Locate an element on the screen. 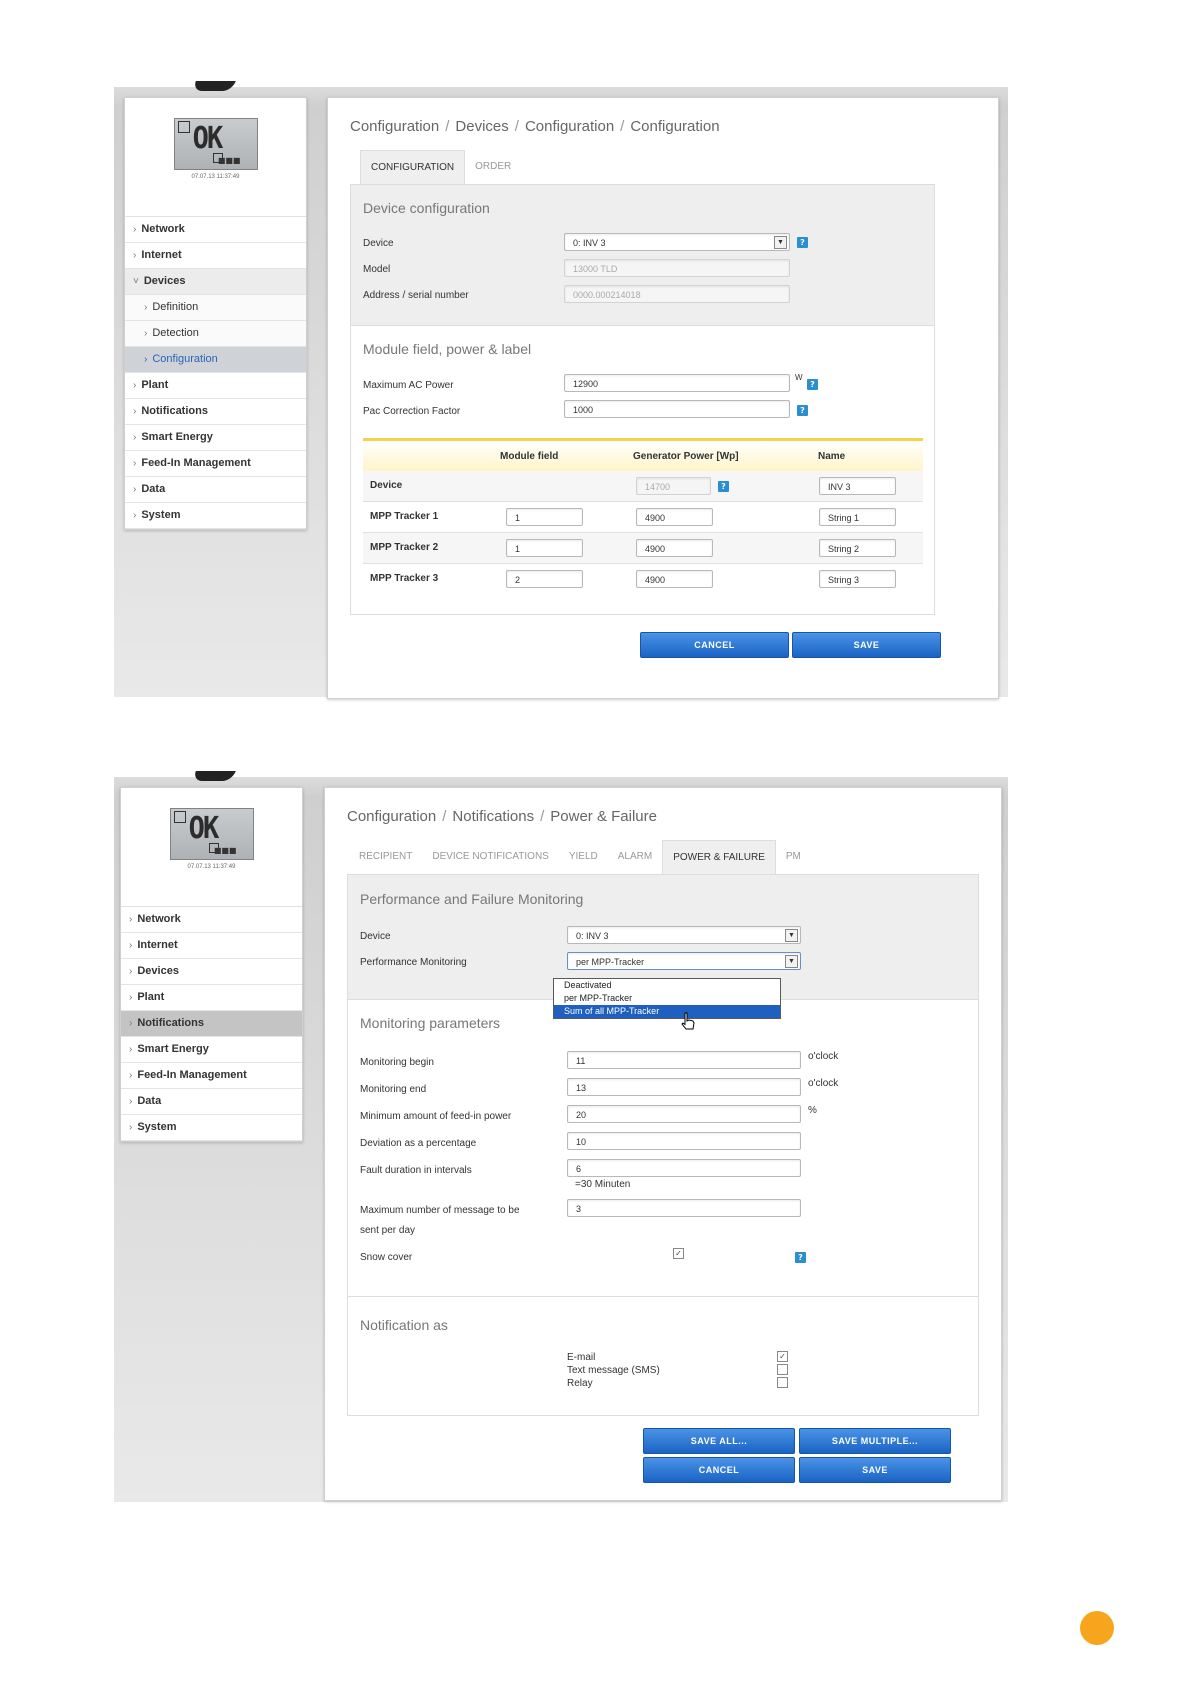  row-label: MPP Tracker 1 is located at coordinates (404, 516).